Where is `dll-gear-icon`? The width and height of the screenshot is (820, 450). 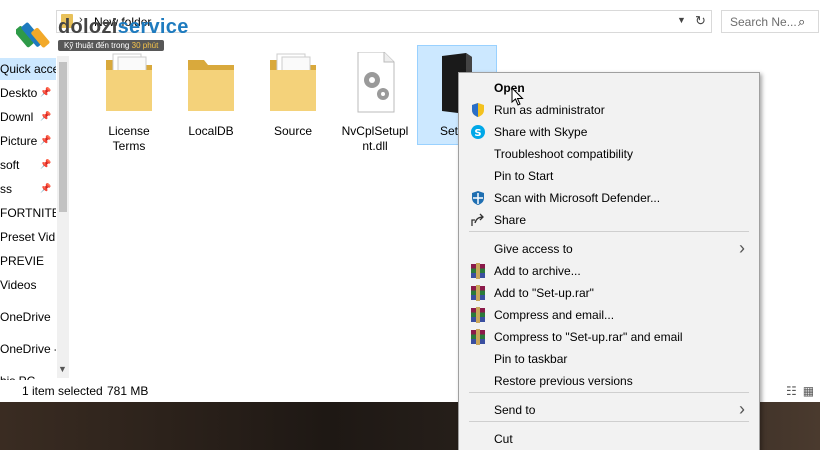
dll-gear-icon is located at coordinates (376, 82).